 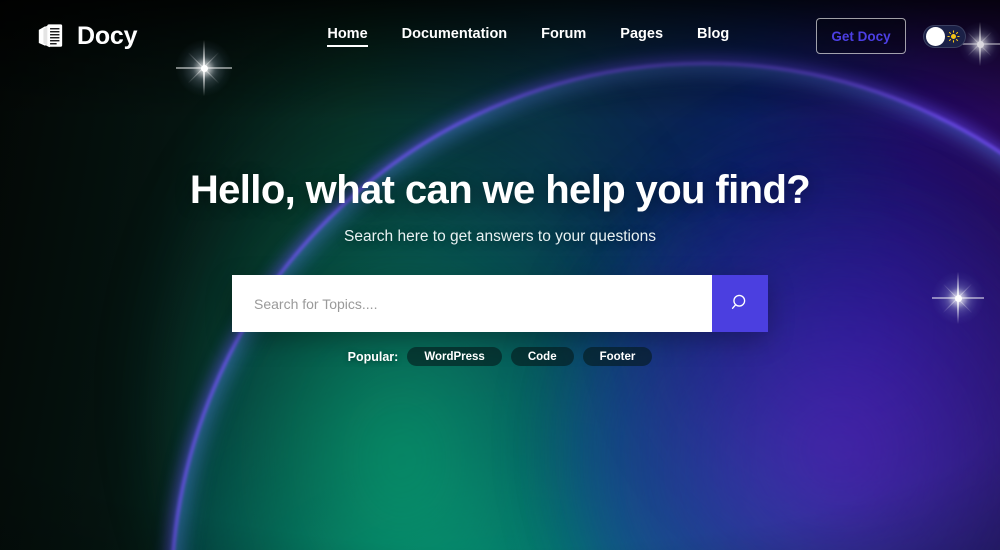 I want to click on popular-topics: Popular: WordPress Code Footer, so click(x=500, y=356).